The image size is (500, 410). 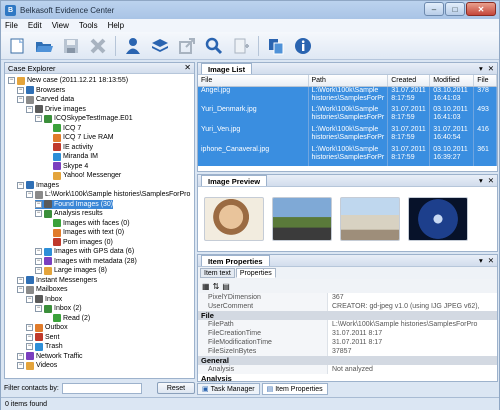 What do you see at coordinates (56, 109) in the screenshot?
I see `tree-node: − Drive images` at bounding box center [56, 109].